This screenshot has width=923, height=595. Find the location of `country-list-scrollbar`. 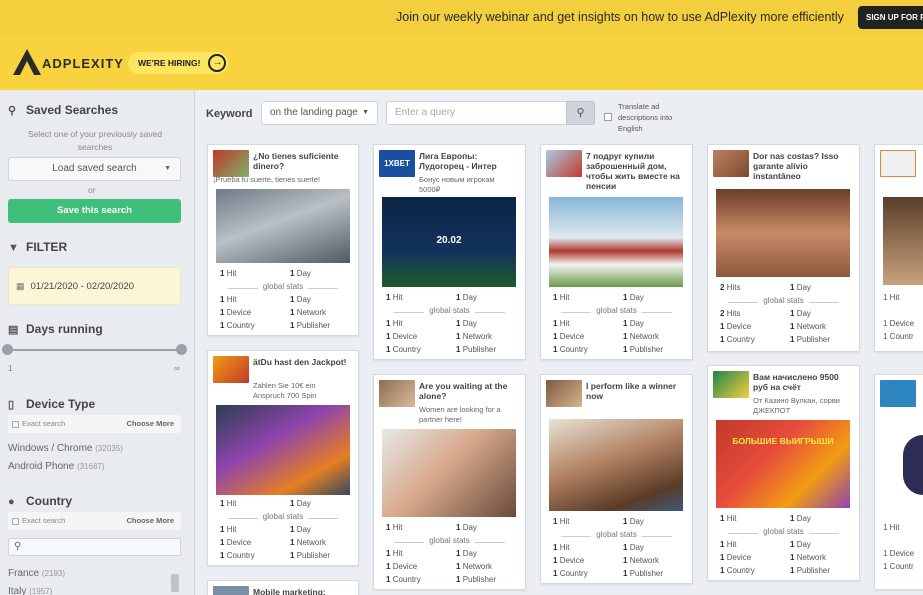

country-list-scrollbar is located at coordinates (175, 583).